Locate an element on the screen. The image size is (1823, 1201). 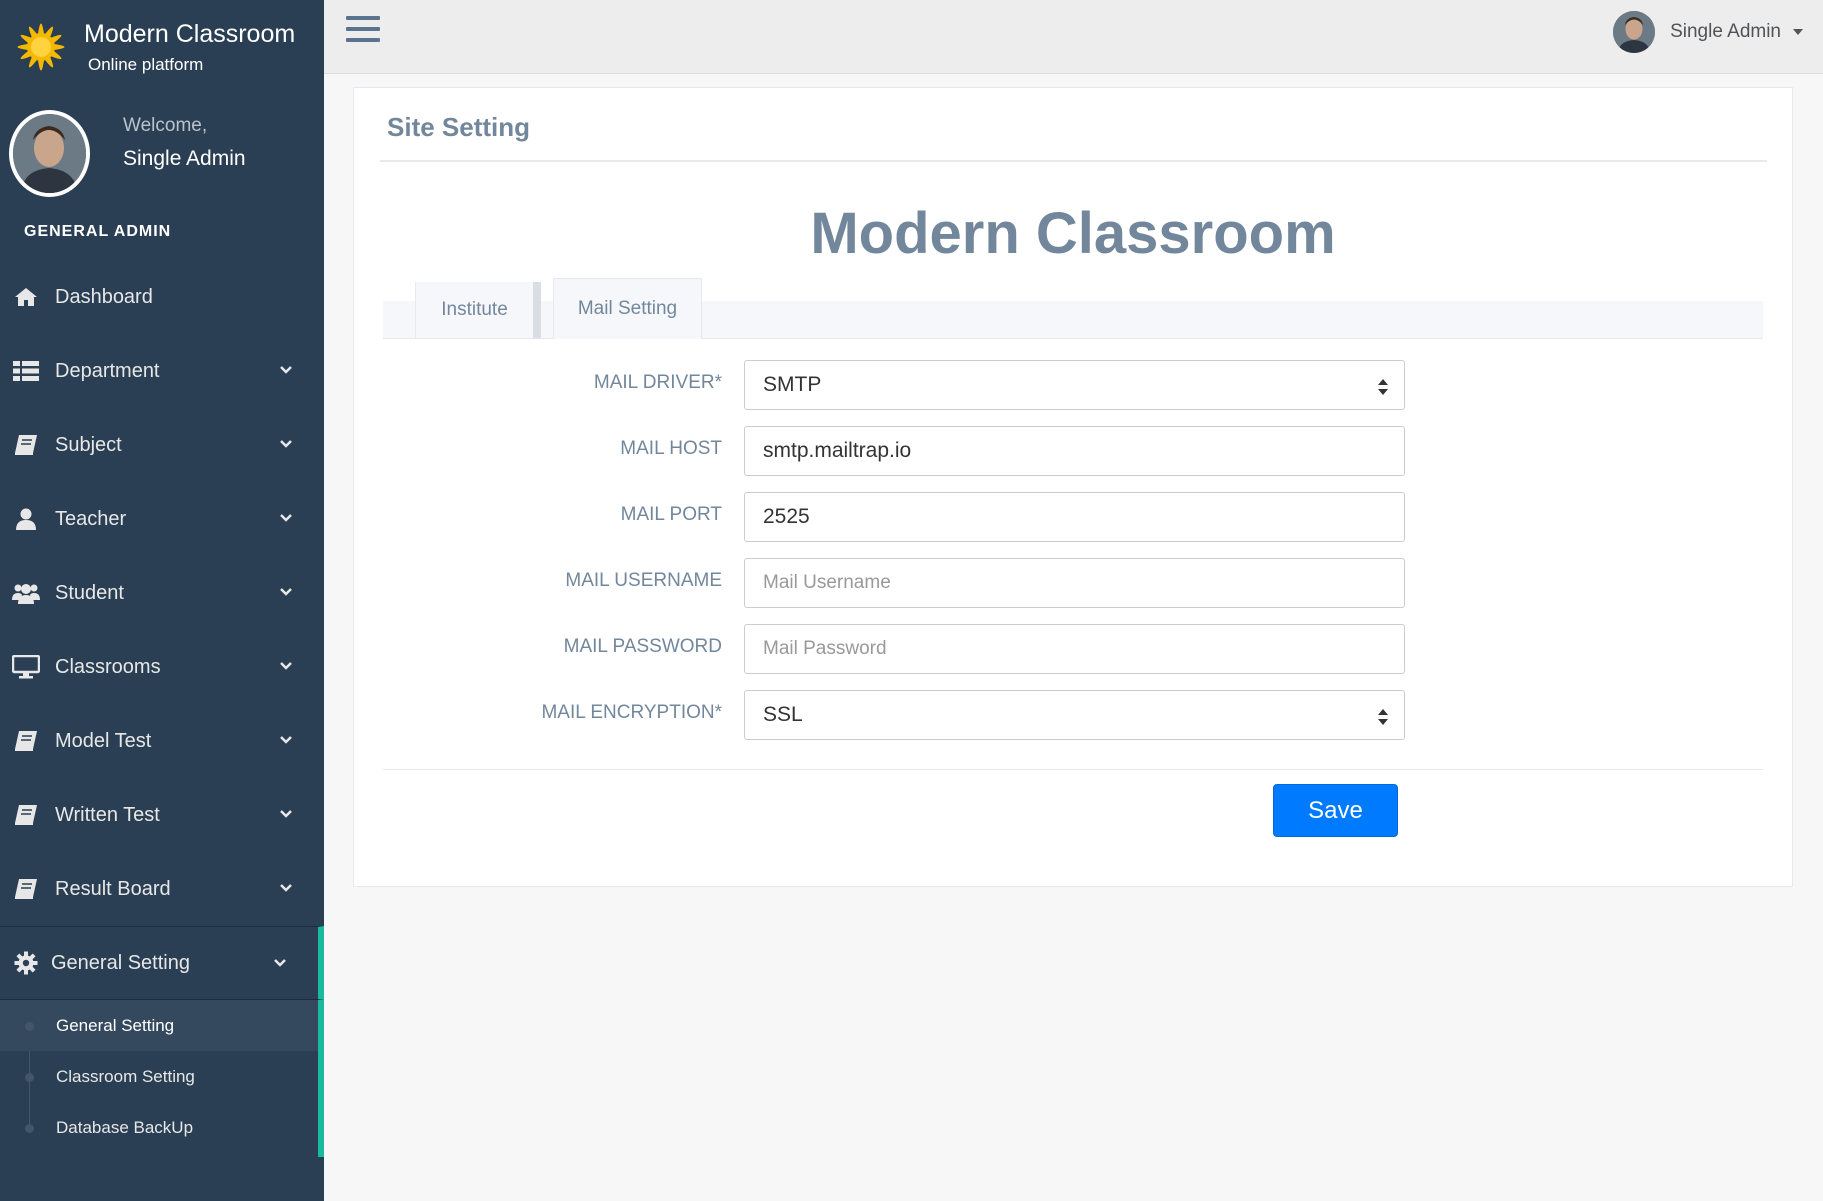
mail-driver-select: SMTP is located at coordinates (1074, 385).